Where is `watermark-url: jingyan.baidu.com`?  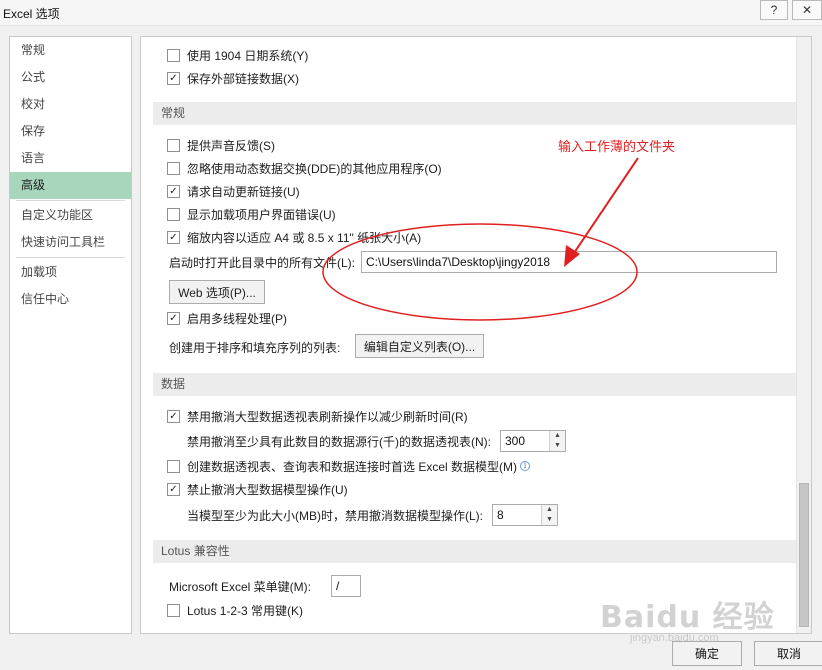
watermark-url: jingyan.baidu.com is located at coordinates (674, 638).